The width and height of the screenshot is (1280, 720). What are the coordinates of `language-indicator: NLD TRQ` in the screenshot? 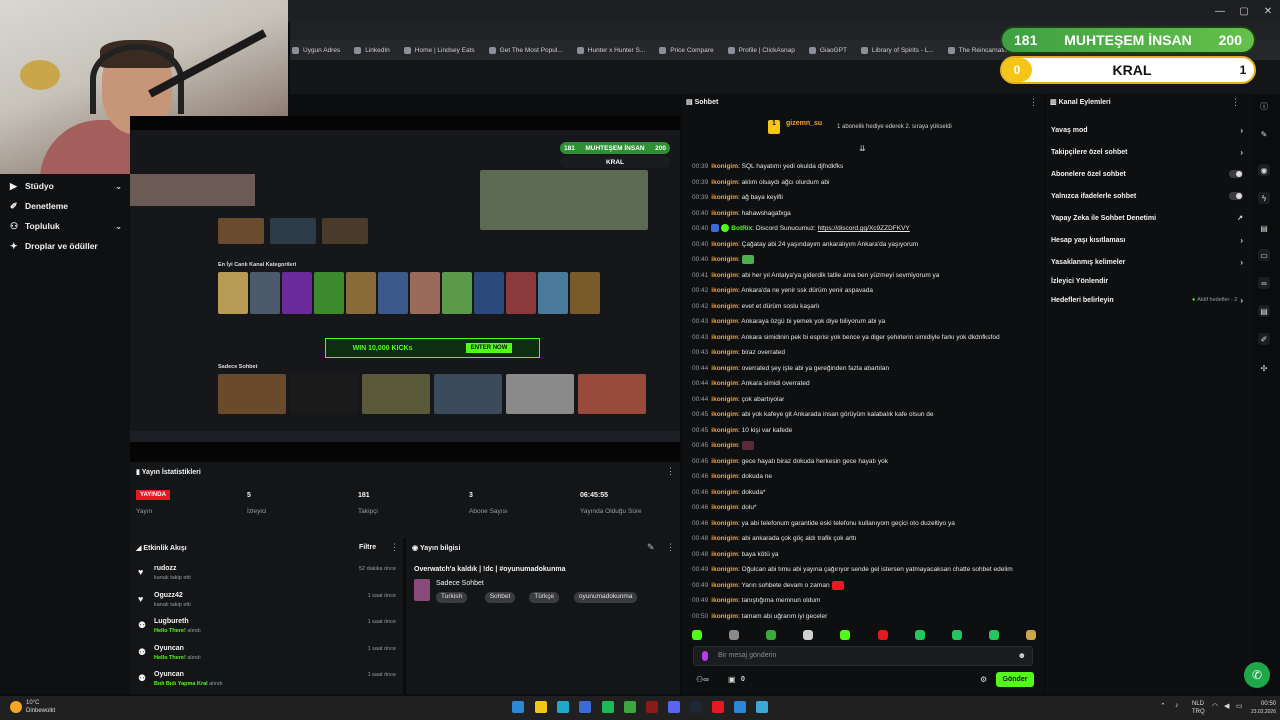 It's located at (1198, 708).